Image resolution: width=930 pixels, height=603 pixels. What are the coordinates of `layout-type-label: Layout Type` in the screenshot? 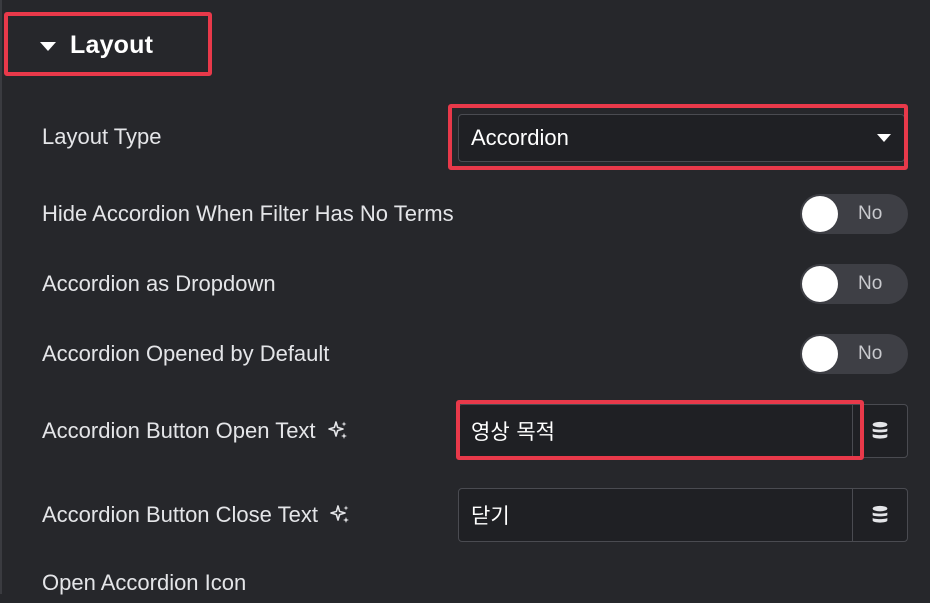 It's located at (101, 137).